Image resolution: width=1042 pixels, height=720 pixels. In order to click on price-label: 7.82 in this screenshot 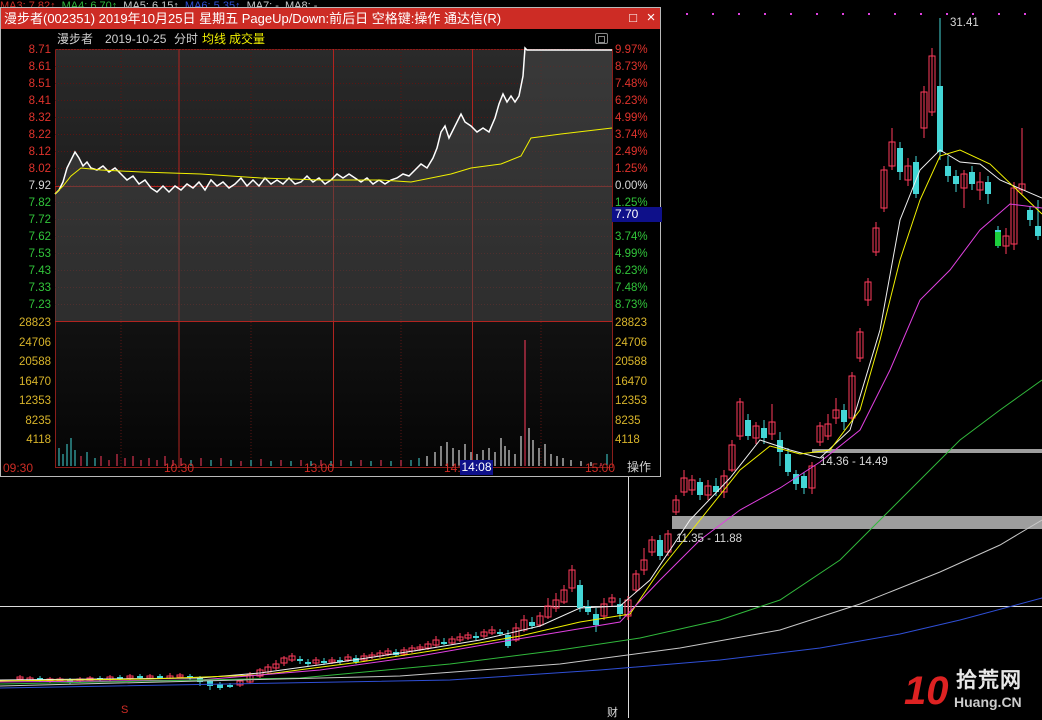, I will do `click(39, 203)`.